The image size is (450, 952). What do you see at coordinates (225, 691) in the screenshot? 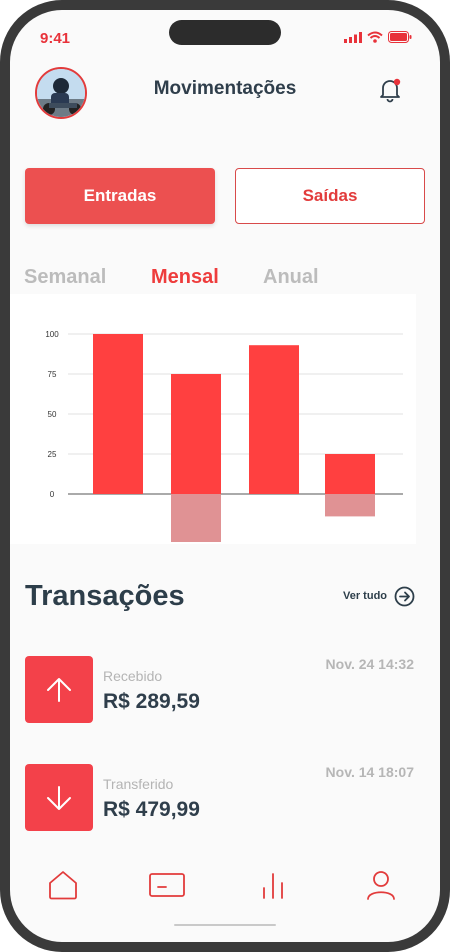
I see `transaction-row: Recebido R$ 289,59 Nov. 24 14:32` at bounding box center [225, 691].